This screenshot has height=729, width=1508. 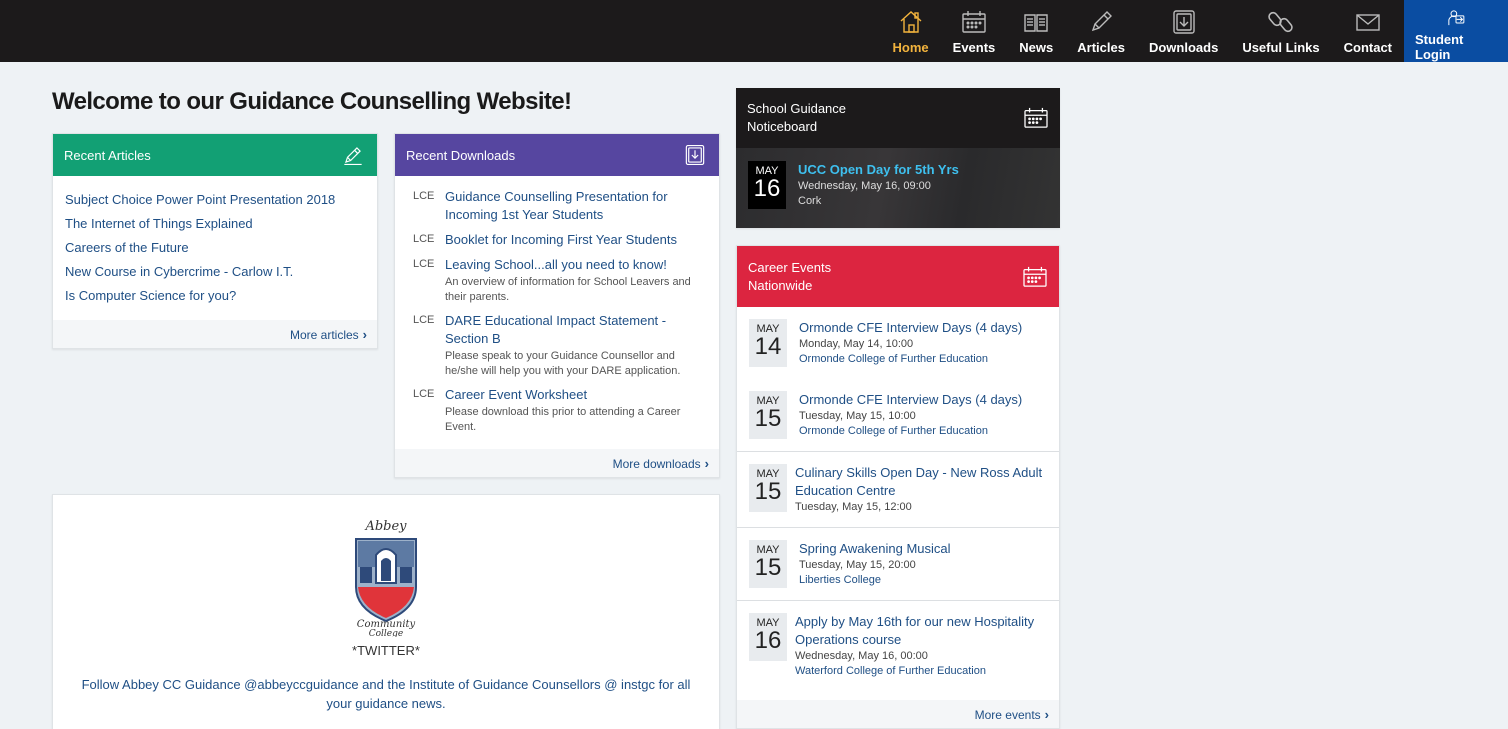 What do you see at coordinates (767, 188) in the screenshot?
I see `event-day: 16` at bounding box center [767, 188].